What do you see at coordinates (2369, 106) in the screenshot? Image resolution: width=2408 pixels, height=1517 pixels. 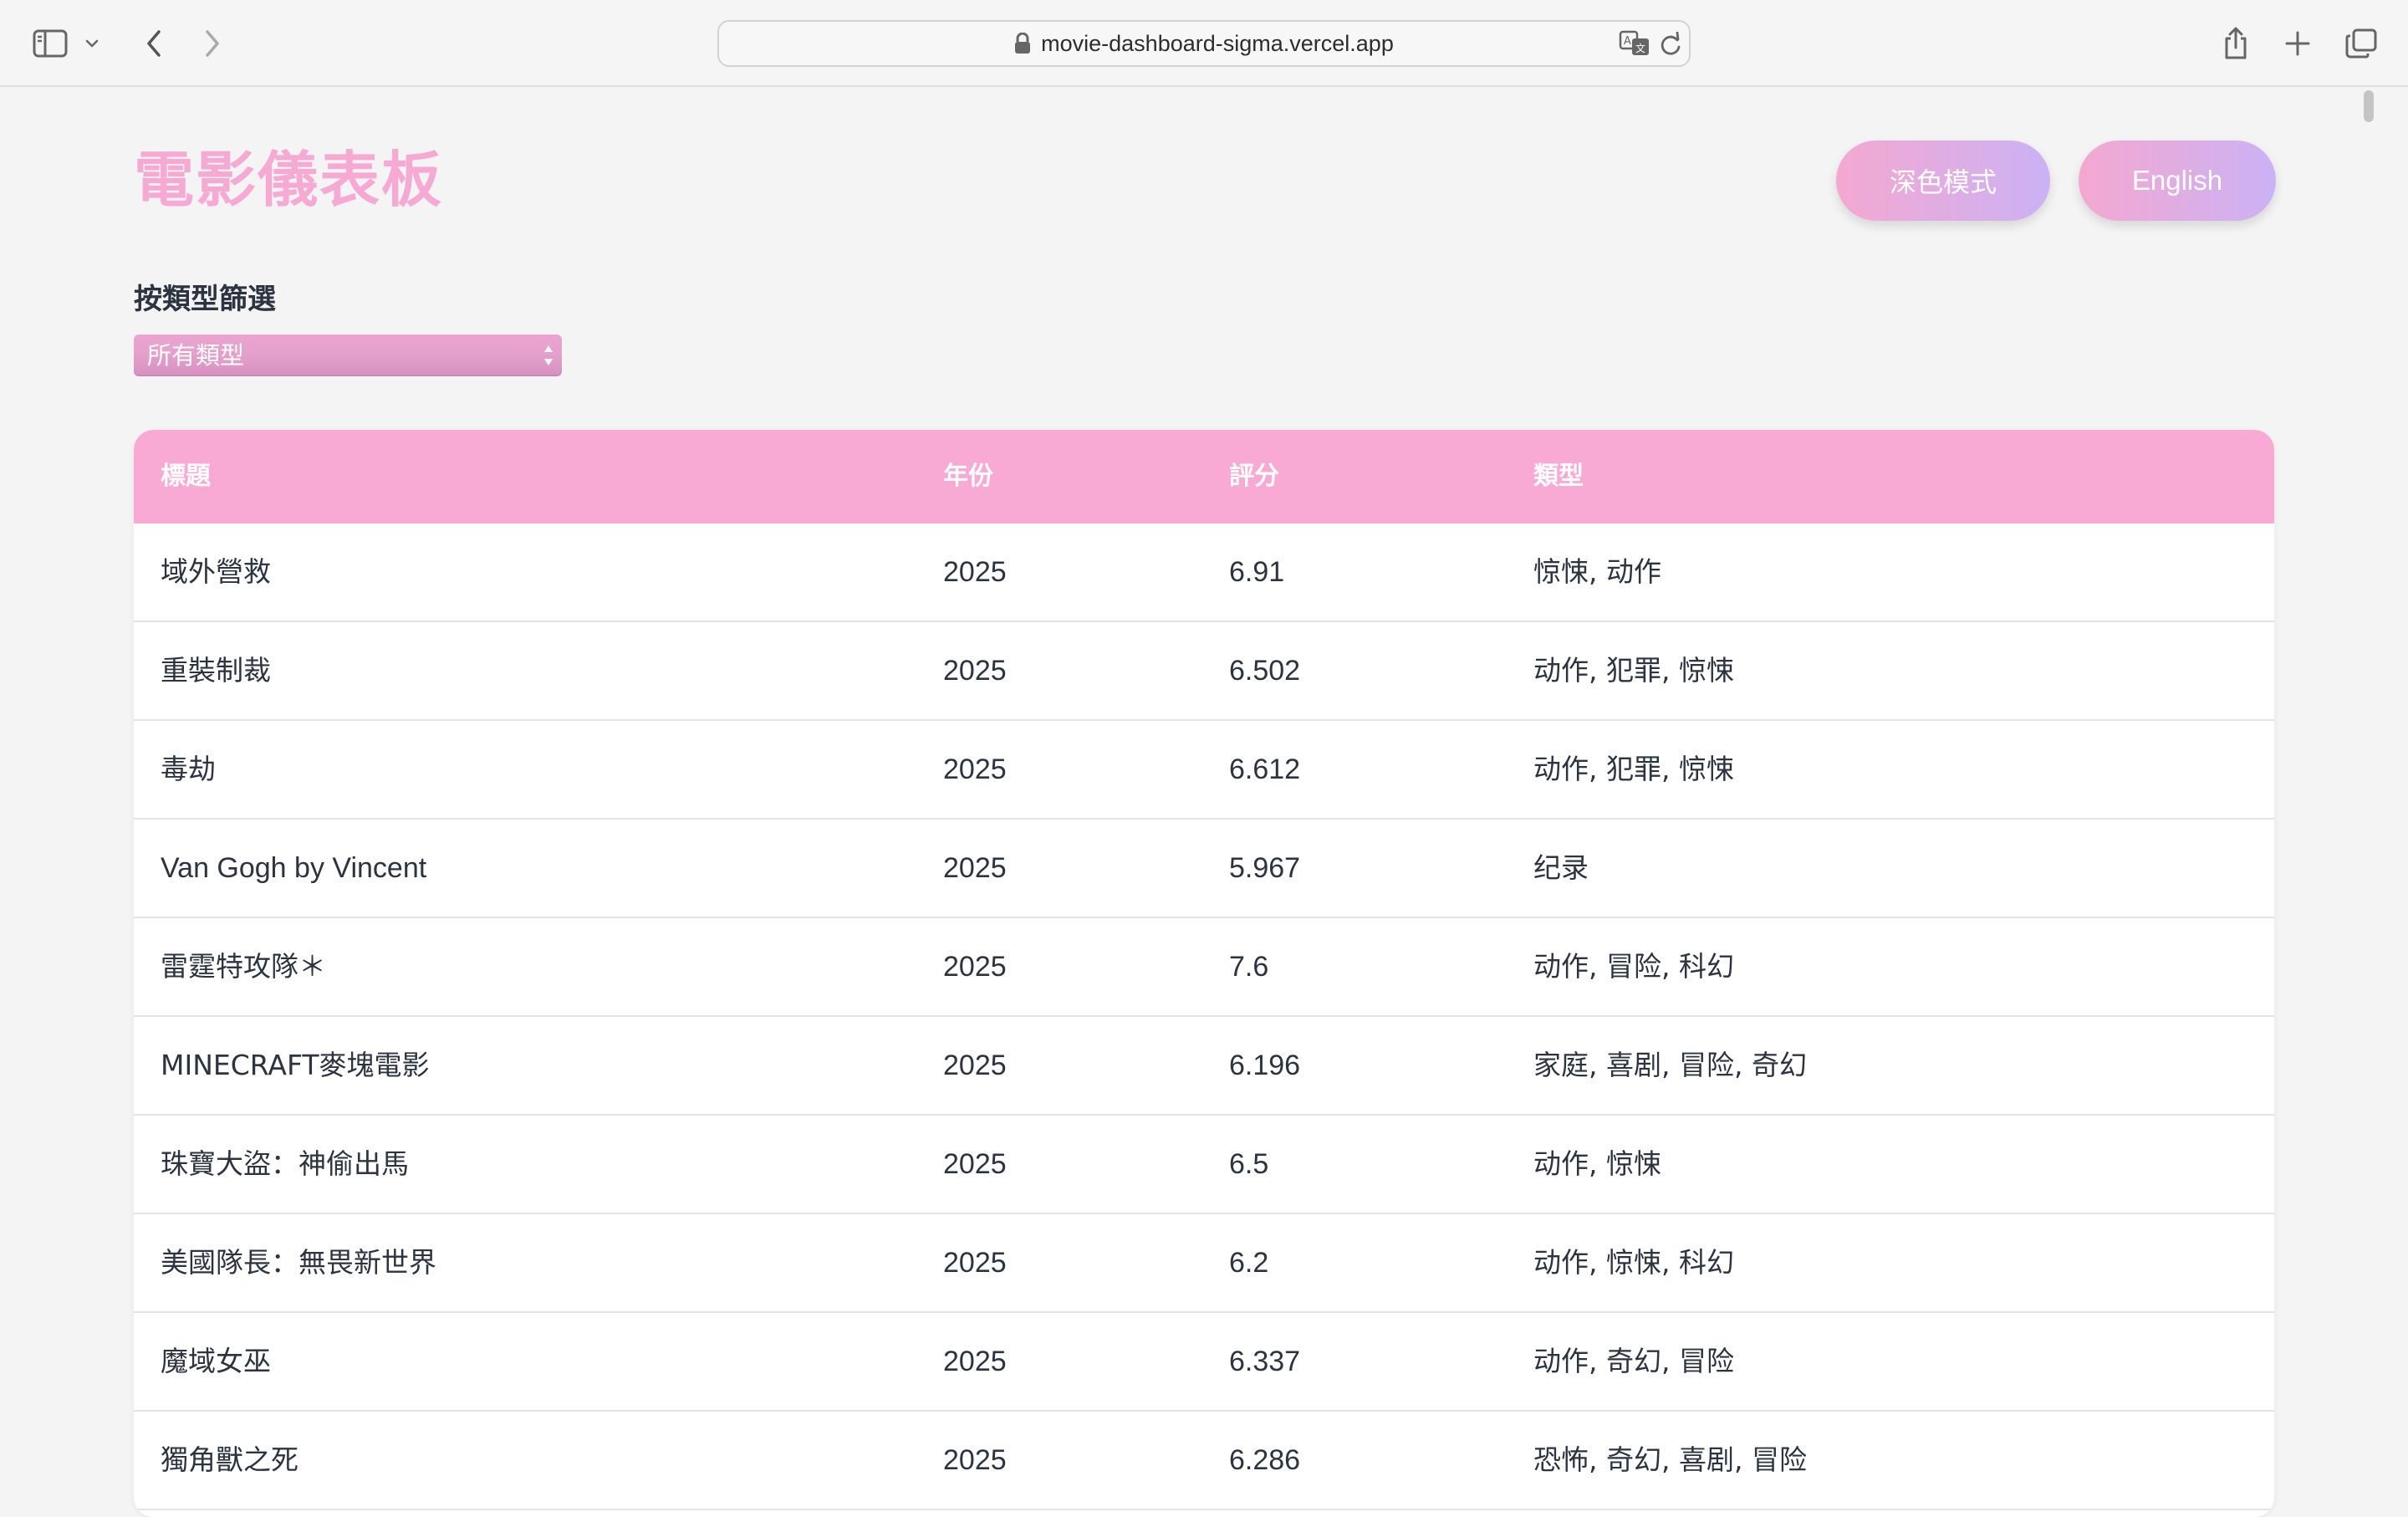 I see `scrollbar-thumb` at bounding box center [2369, 106].